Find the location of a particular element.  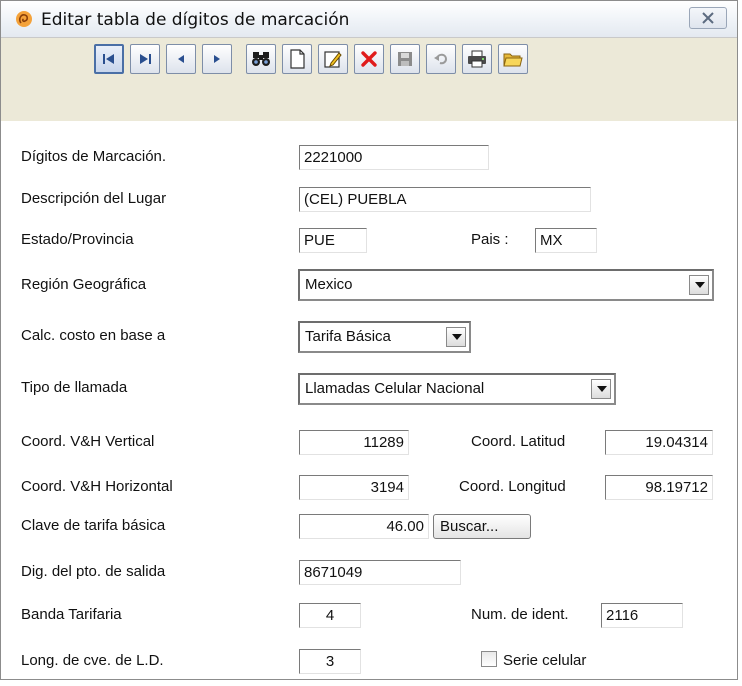

edit-pencil-icon is located at coordinates (333, 59).